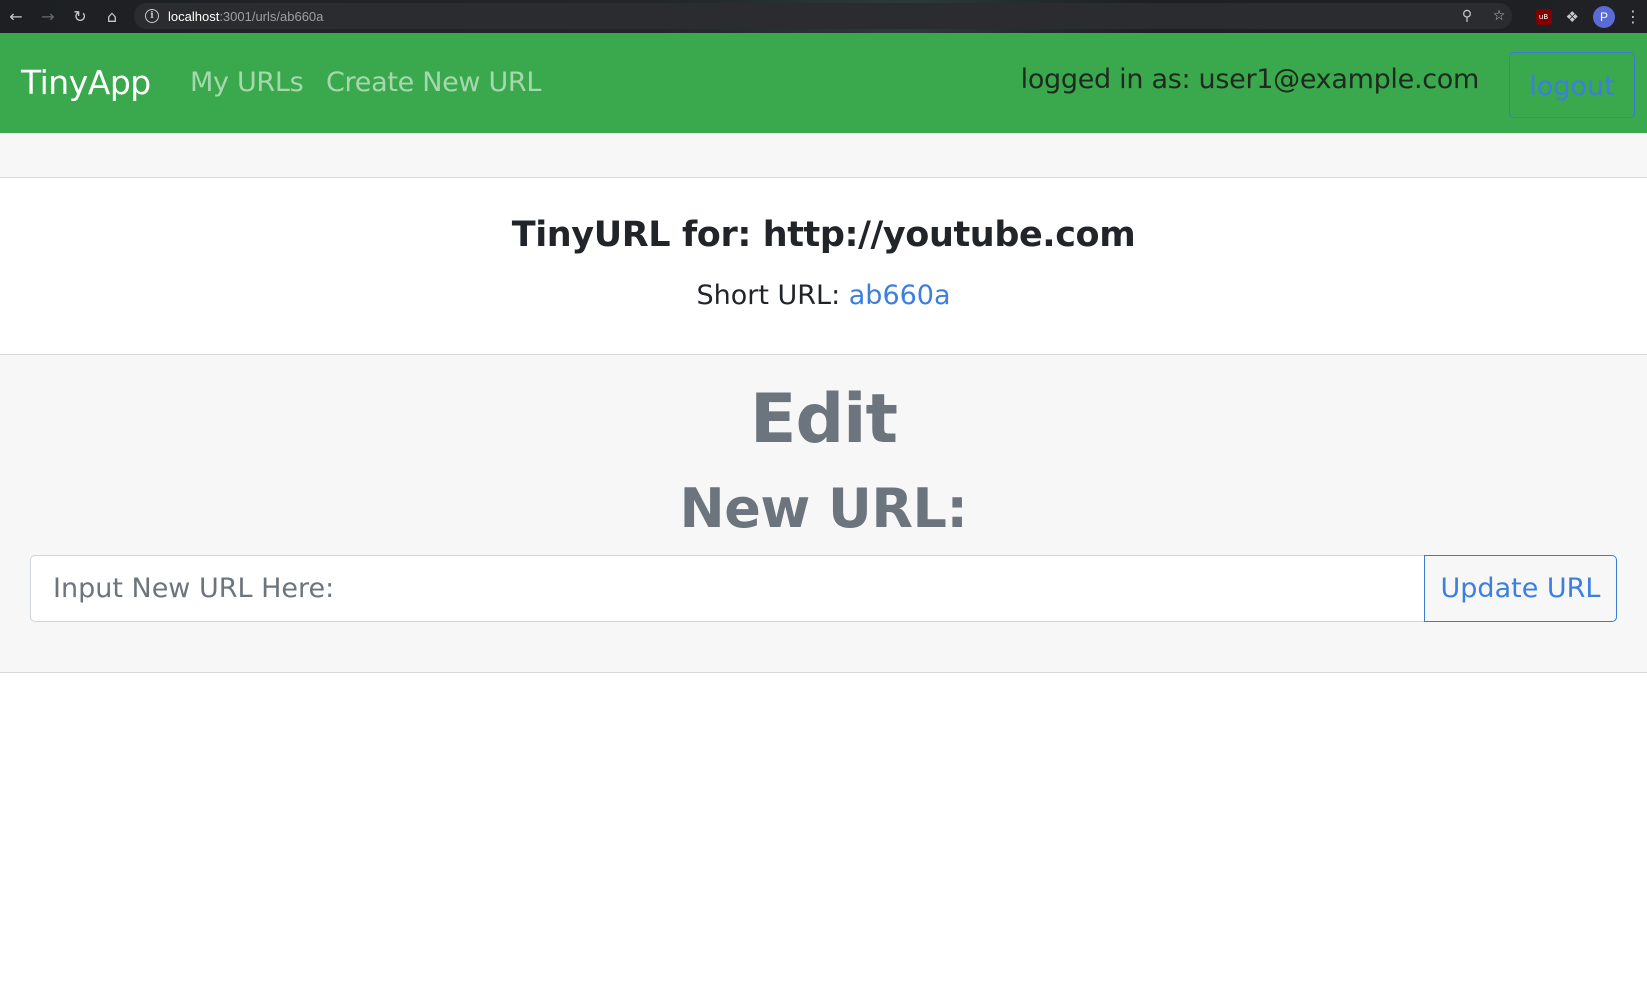 This screenshot has width=1647, height=1002. I want to click on nav-link-create-new-url: Create New URL, so click(433, 82).